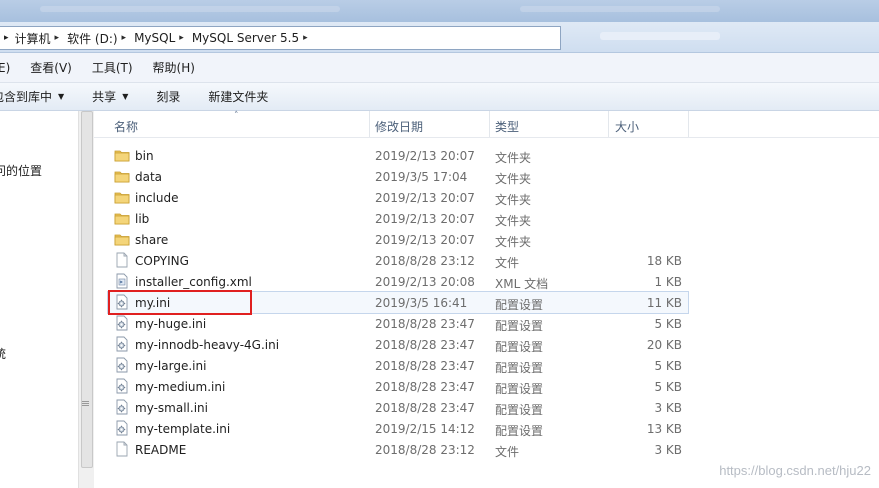 The width and height of the screenshot is (879, 488). I want to click on file-name: data, so click(149, 177).